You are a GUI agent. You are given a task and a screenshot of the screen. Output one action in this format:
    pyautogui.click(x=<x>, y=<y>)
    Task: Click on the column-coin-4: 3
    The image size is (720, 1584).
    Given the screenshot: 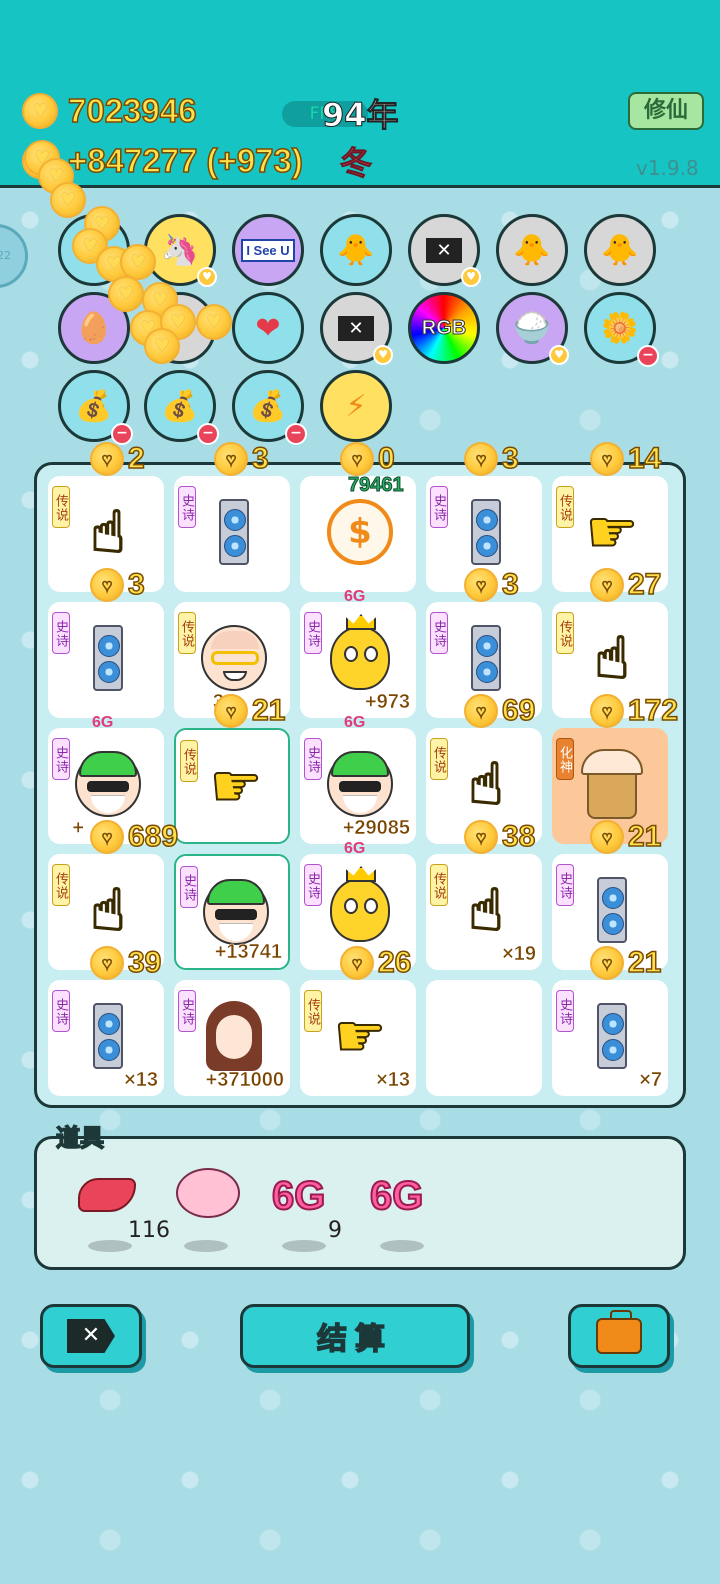 What is the action you would take?
    pyautogui.click(x=491, y=458)
    